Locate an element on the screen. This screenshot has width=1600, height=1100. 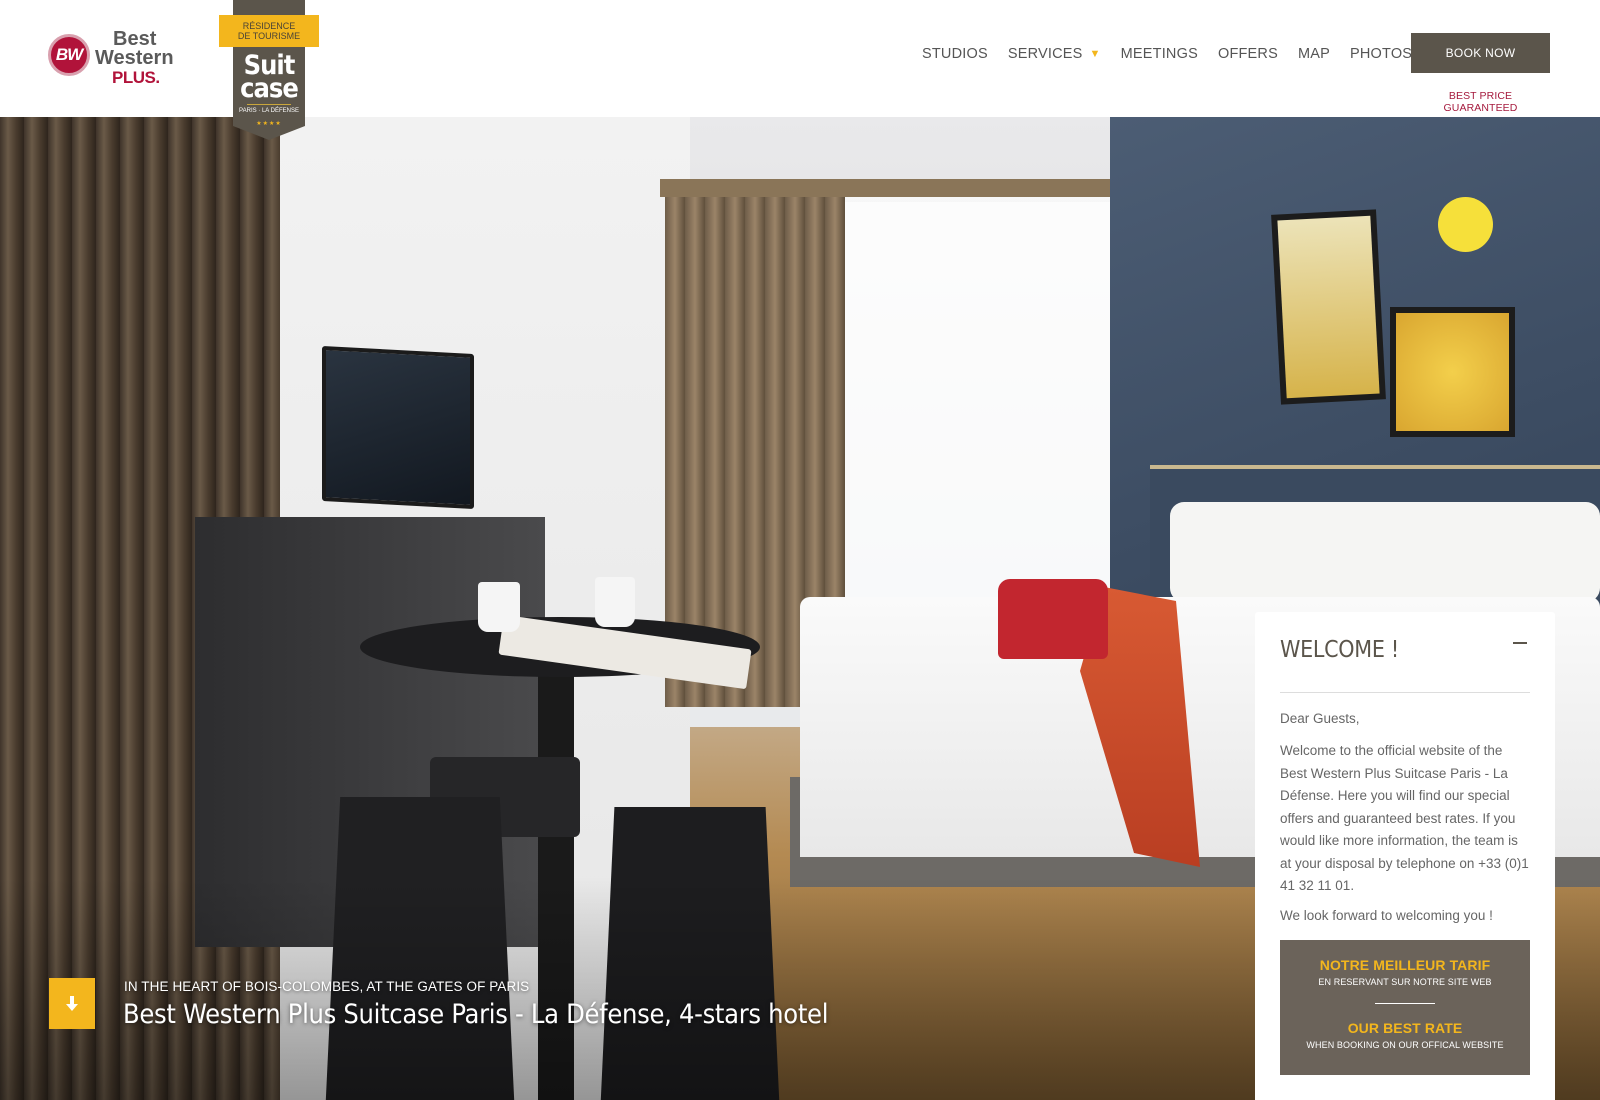
badge-location: PARIS · LA DÉFENSE is located at coordinates (269, 111).